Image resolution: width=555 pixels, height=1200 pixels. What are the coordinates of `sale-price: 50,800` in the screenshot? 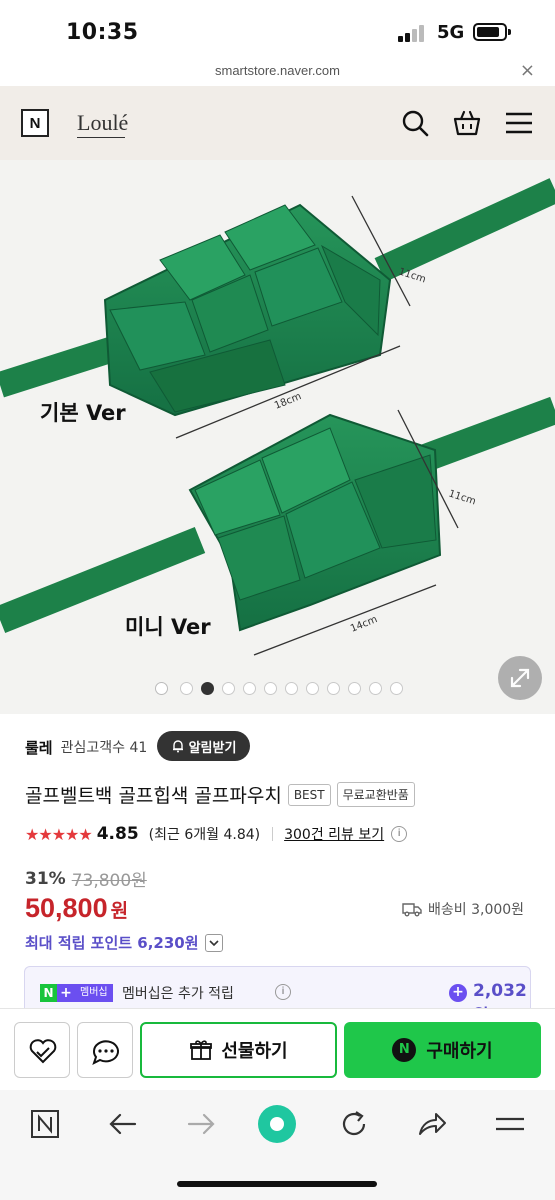 It's located at (66, 908).